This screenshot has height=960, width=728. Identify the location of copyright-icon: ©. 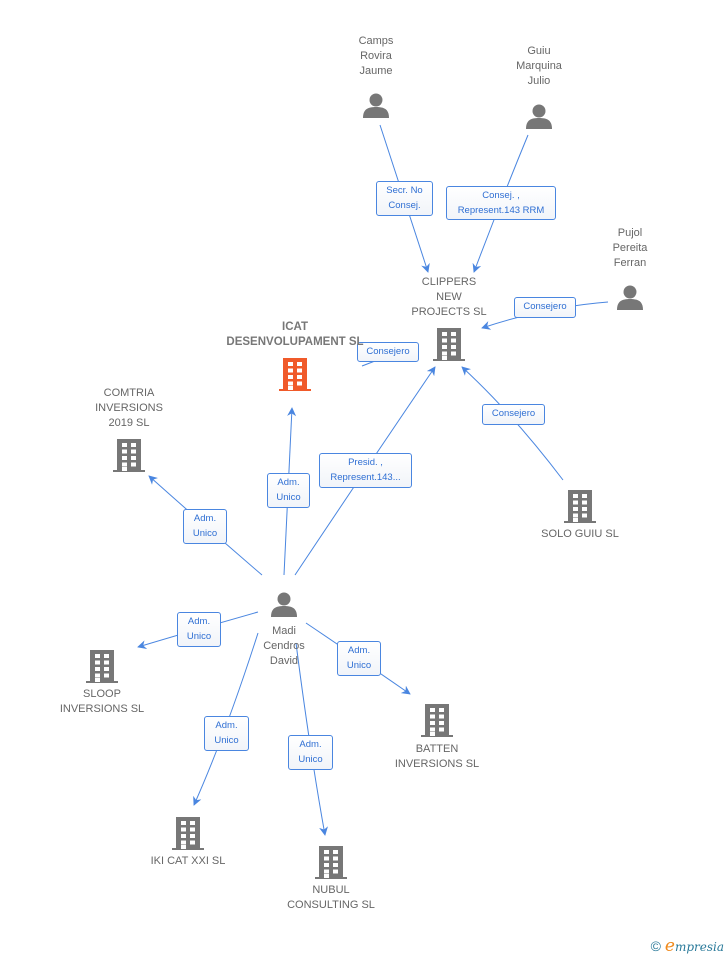
(655, 946).